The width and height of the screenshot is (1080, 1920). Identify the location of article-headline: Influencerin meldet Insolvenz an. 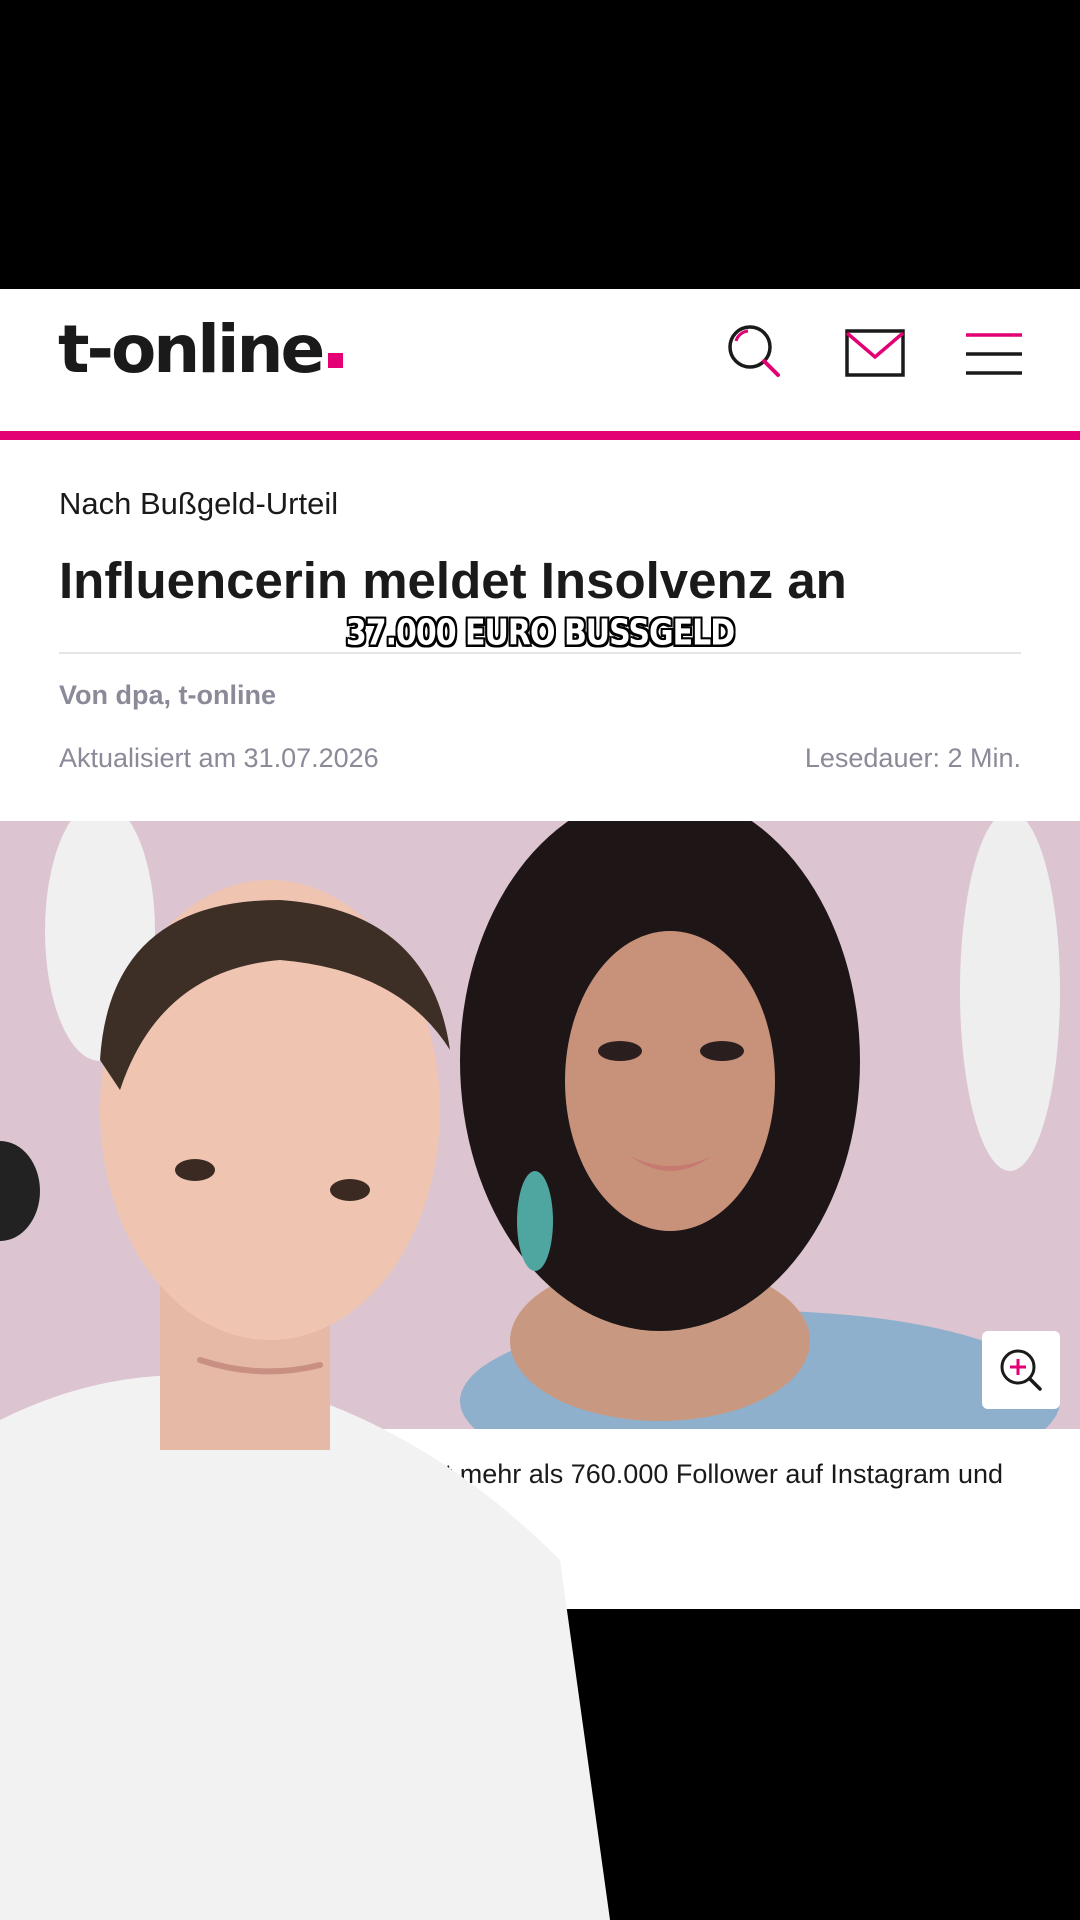
(453, 580).